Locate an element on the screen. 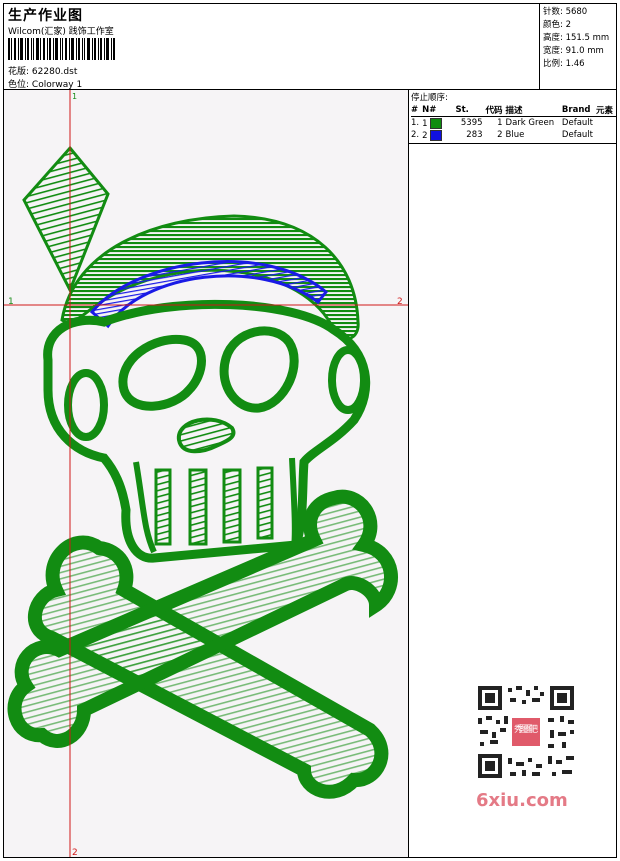 This screenshot has width=620, height=861. guide-vertical-top-label: 1 is located at coordinates (74, 96).